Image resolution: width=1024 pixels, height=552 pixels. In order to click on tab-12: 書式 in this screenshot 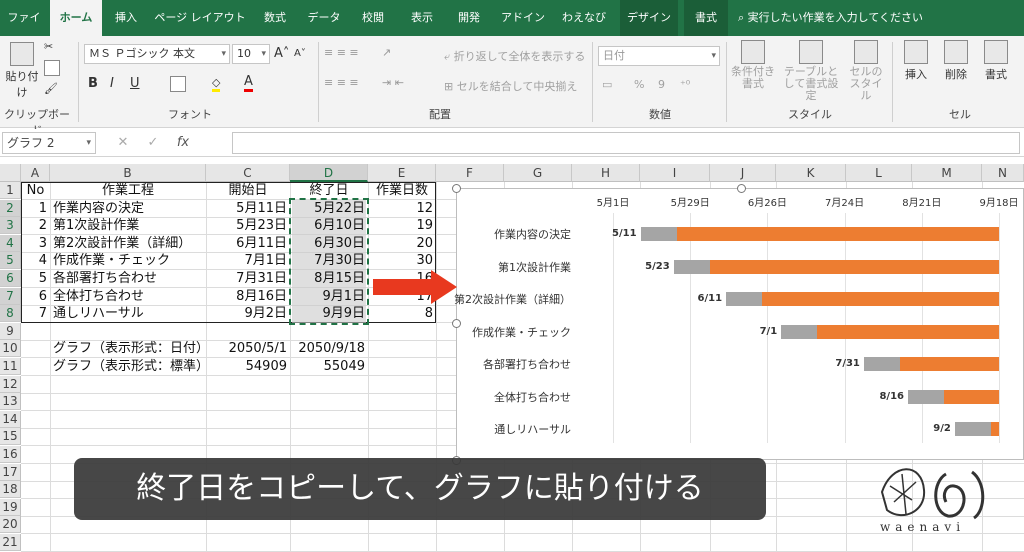, I will do `click(706, 18)`.